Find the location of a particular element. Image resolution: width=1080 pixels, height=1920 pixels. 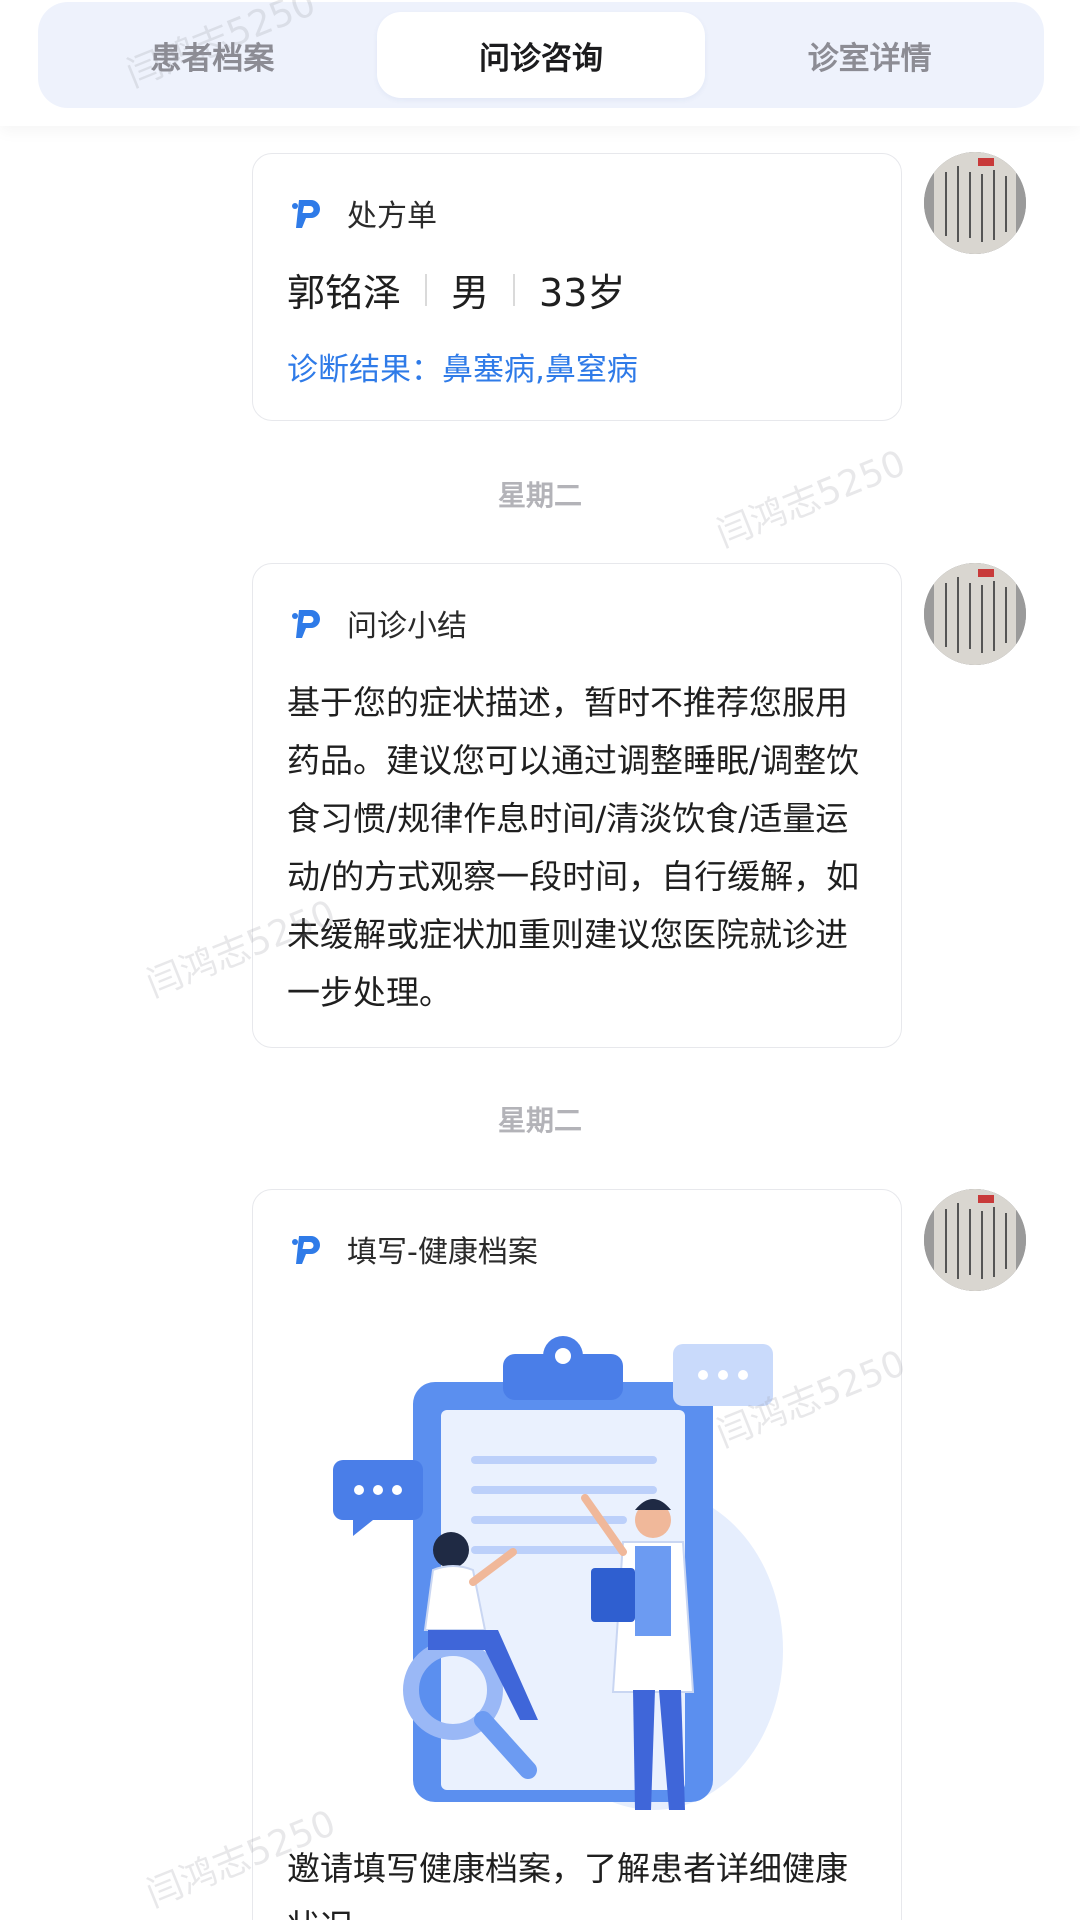

tab-consultation: 问诊咨询 is located at coordinates (541, 55).